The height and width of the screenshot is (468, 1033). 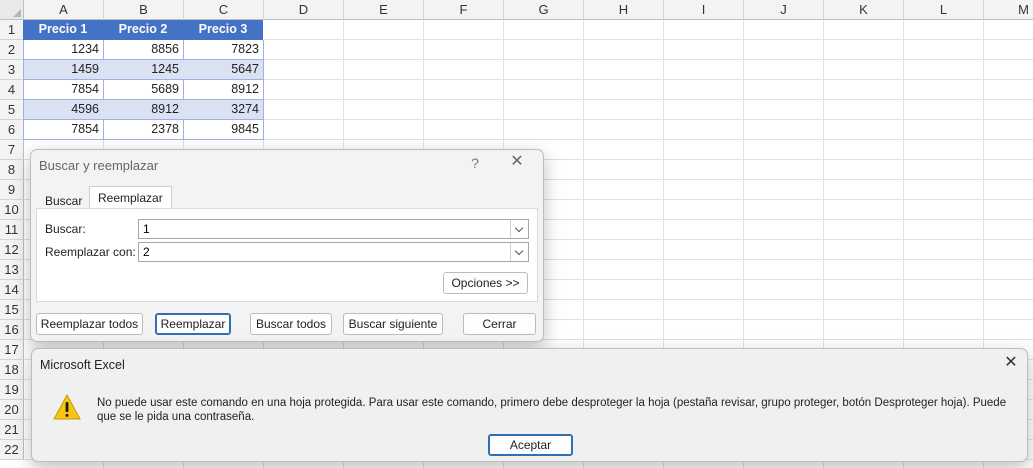 What do you see at coordinates (864, 10) in the screenshot?
I see `column-header: K` at bounding box center [864, 10].